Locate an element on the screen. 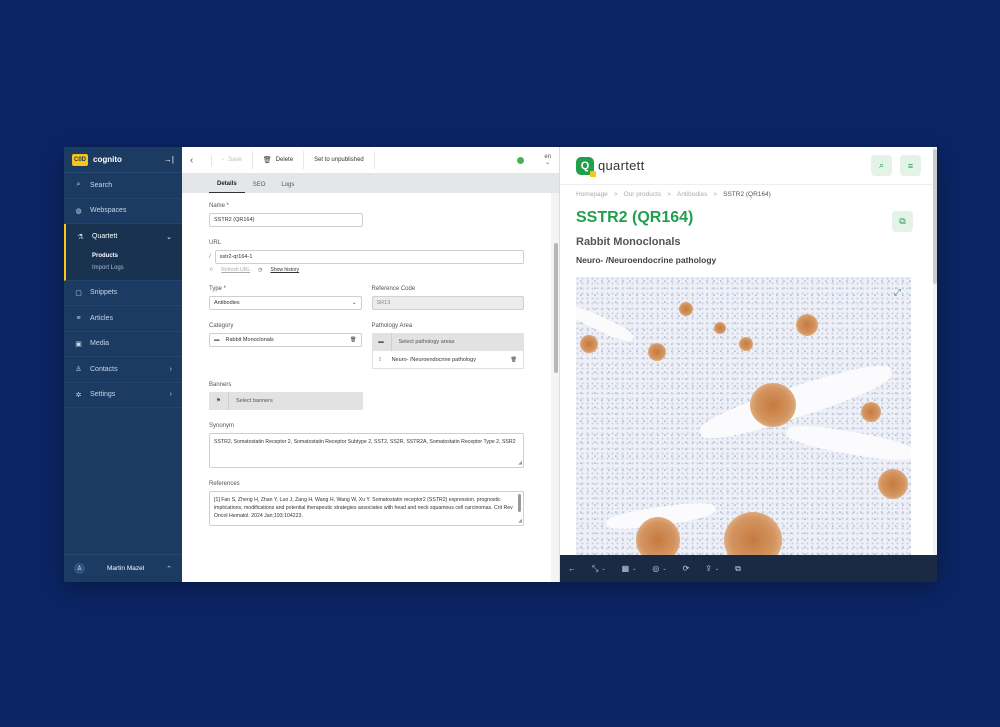 This screenshot has width=1000, height=727. quartett-logo-icon: Q is located at coordinates (586, 166).